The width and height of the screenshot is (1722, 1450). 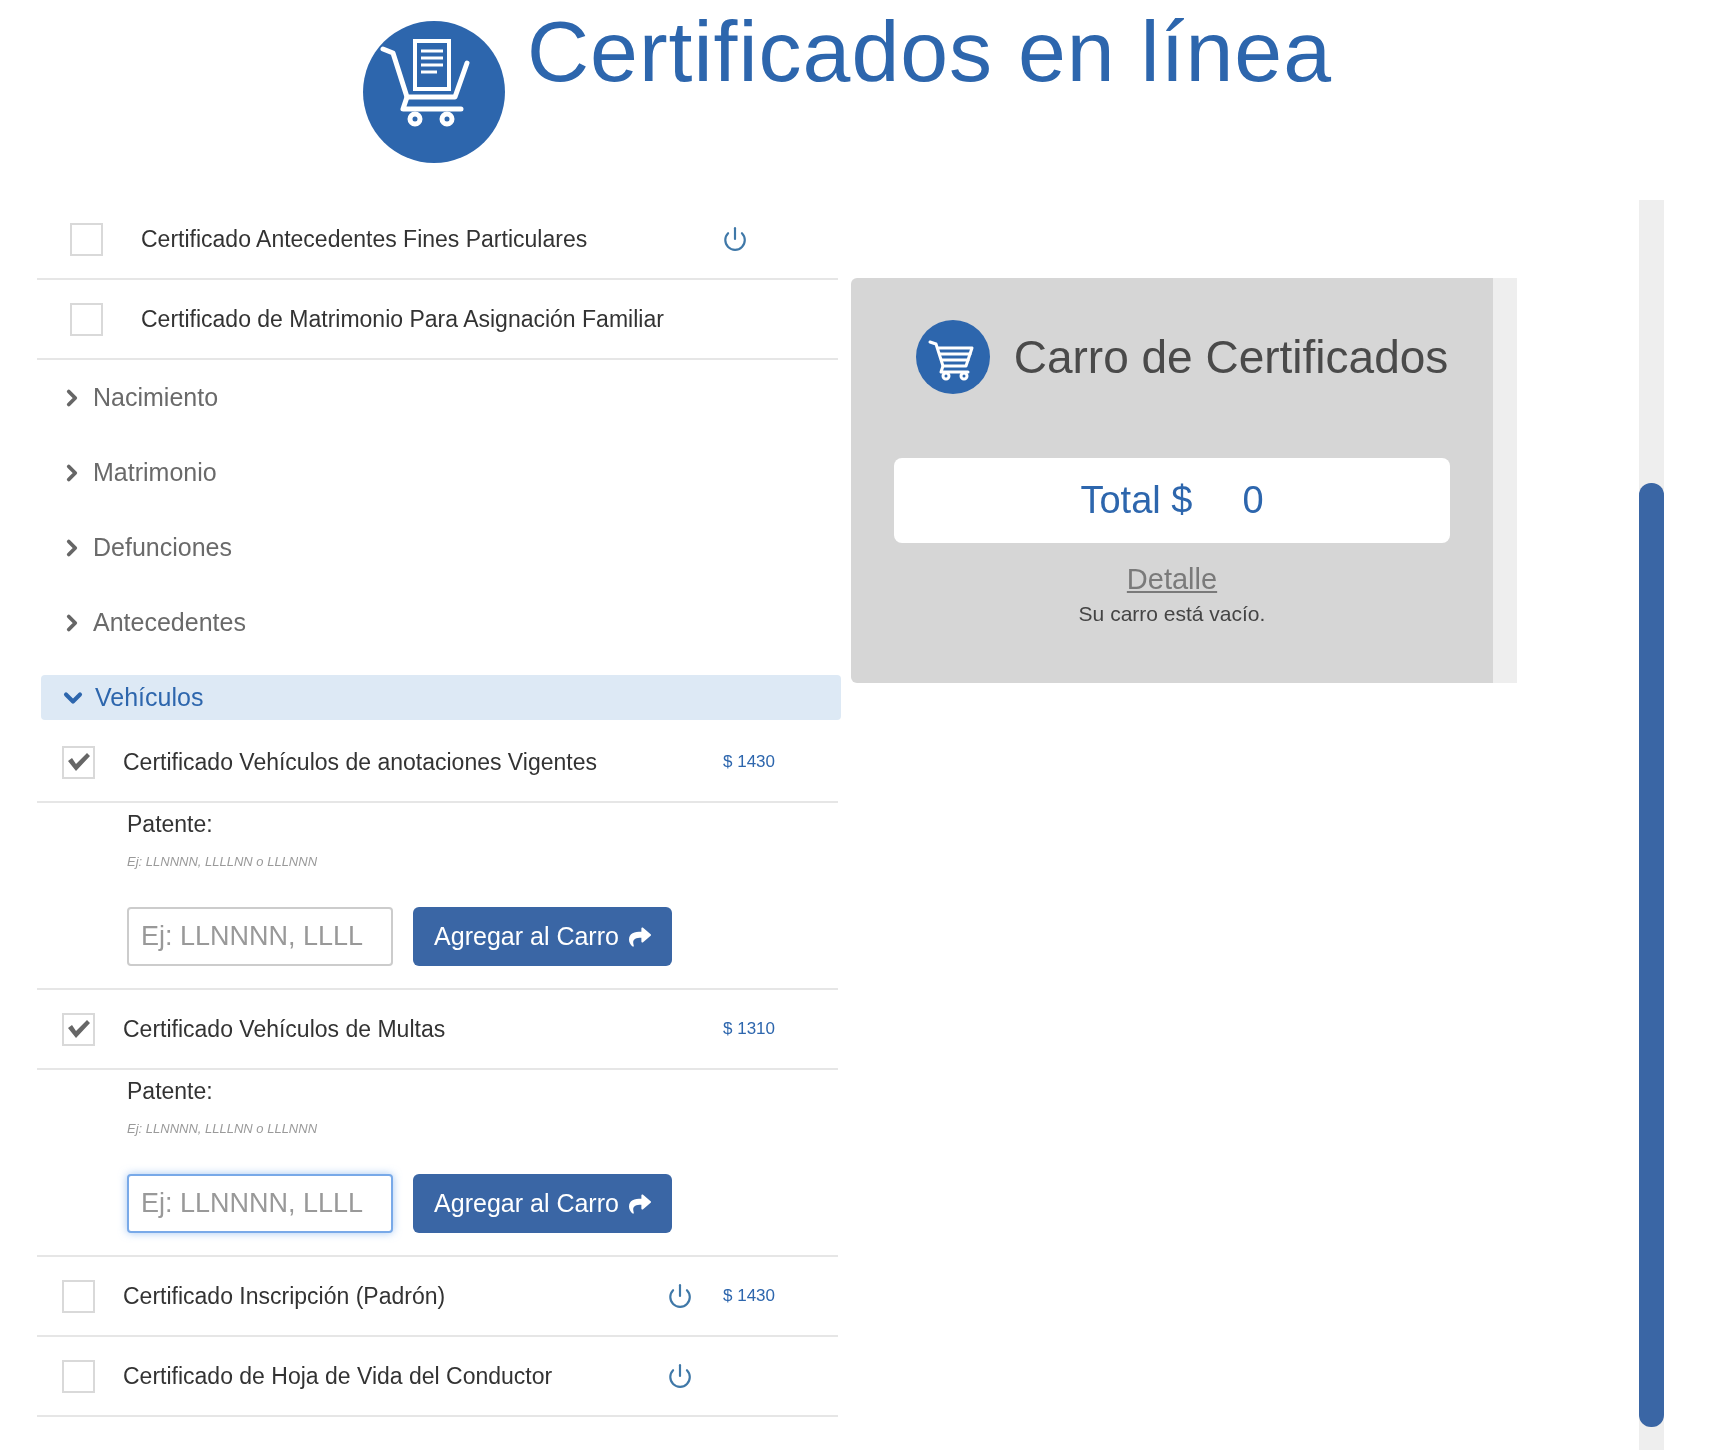 I want to click on category-label: Nacimiento, so click(x=156, y=397).